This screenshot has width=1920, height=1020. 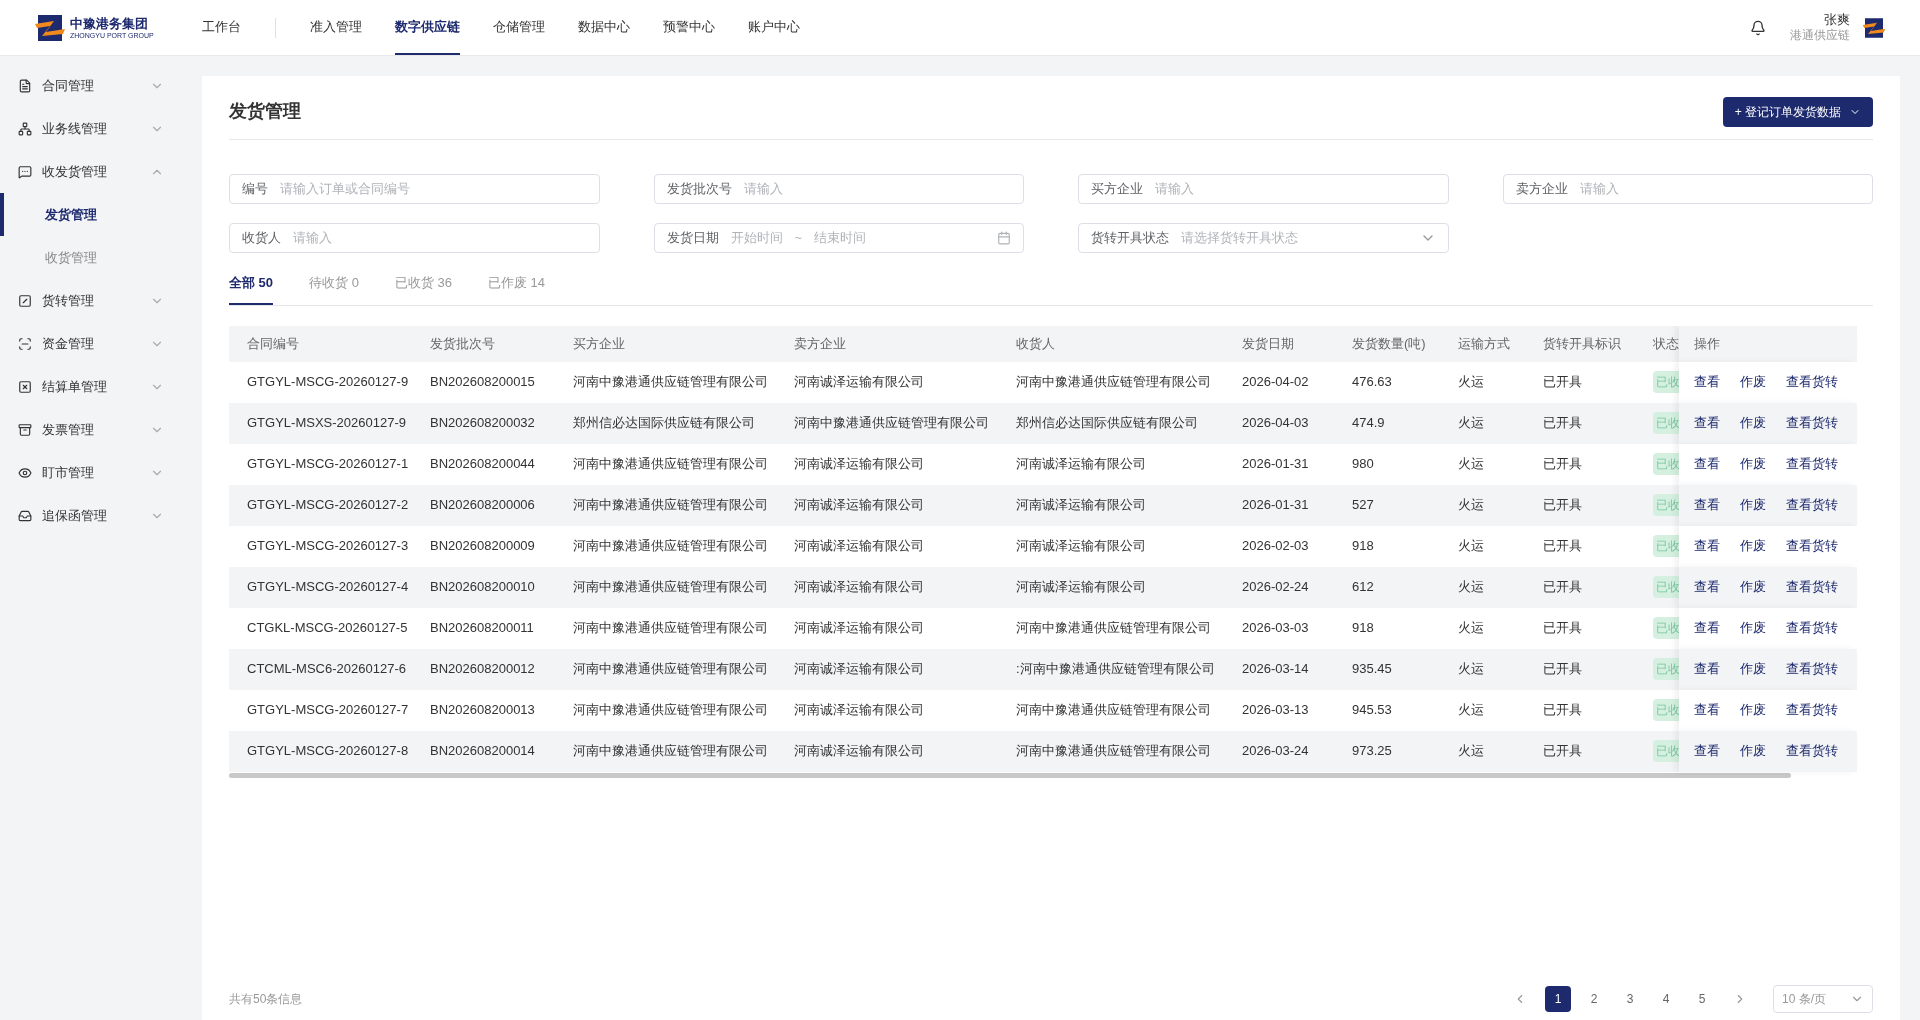 What do you see at coordinates (336, 27) in the screenshot?
I see `nav-tab: 准入管理` at bounding box center [336, 27].